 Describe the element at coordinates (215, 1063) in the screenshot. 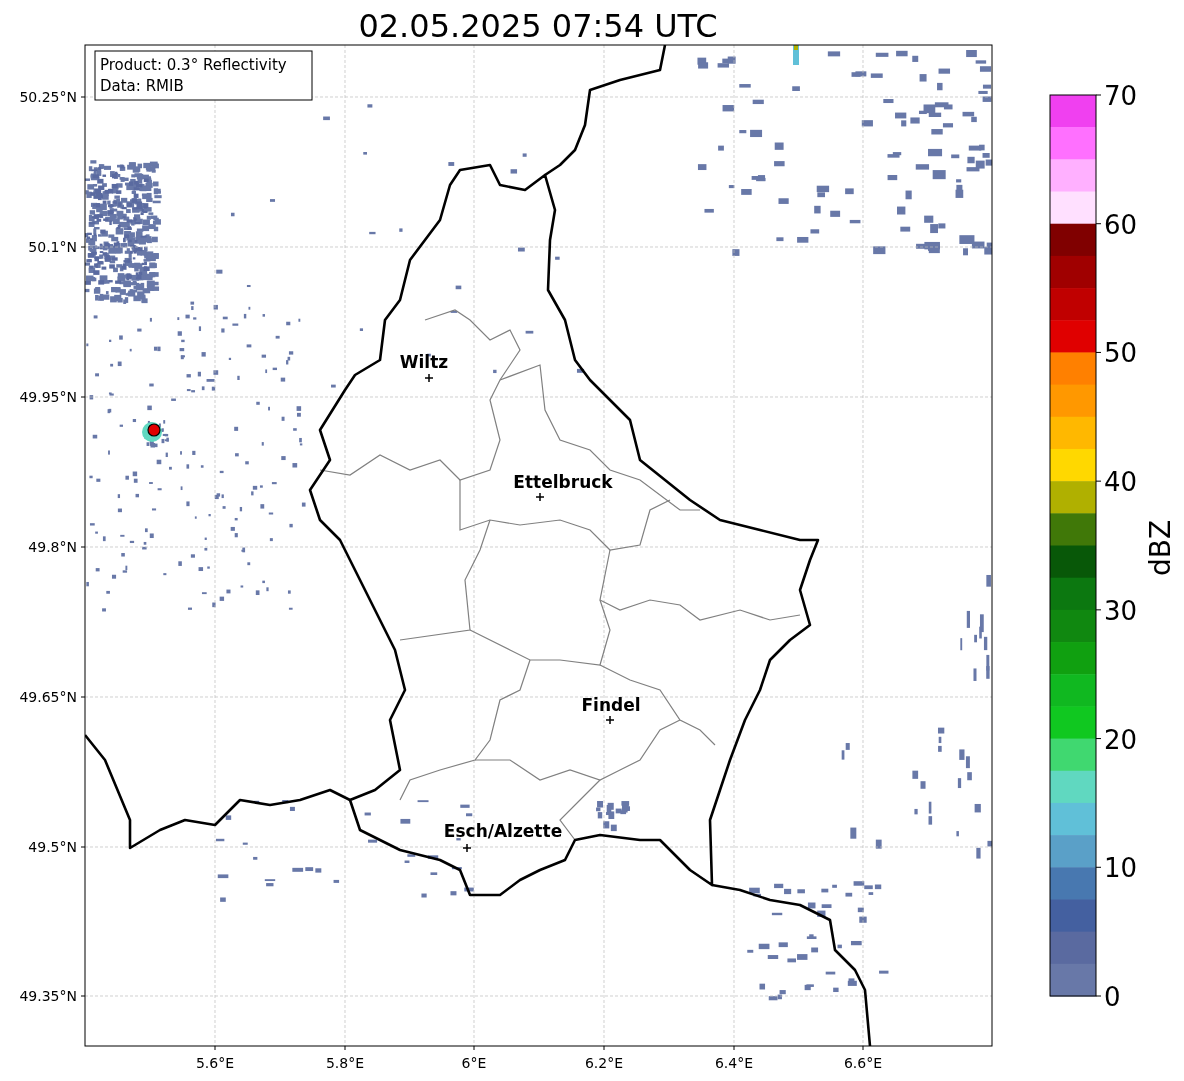

I see `longitude-tick-label: 5.6°E` at that location.